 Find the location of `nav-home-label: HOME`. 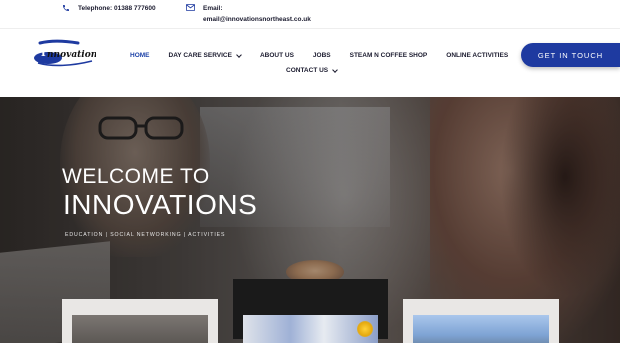

nav-home-label: HOME is located at coordinates (140, 55).